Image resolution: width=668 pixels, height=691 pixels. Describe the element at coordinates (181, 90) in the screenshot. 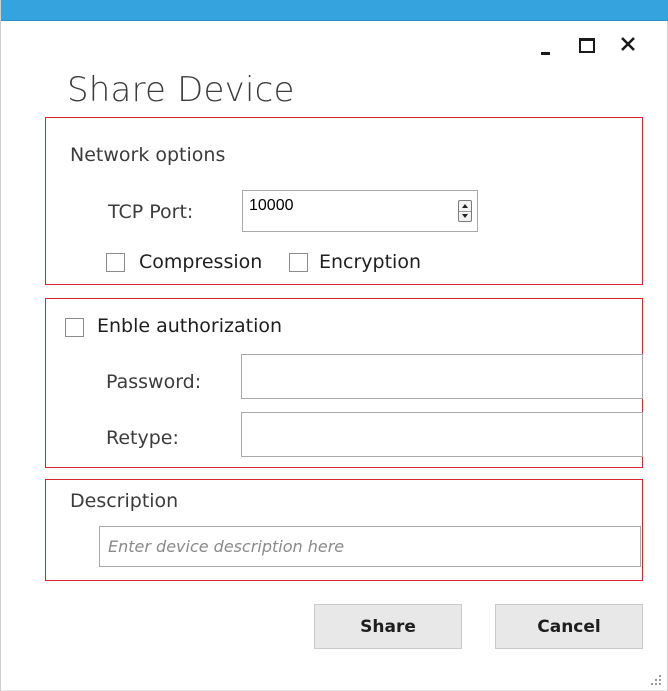

I see `dialog-title: Share Device` at that location.